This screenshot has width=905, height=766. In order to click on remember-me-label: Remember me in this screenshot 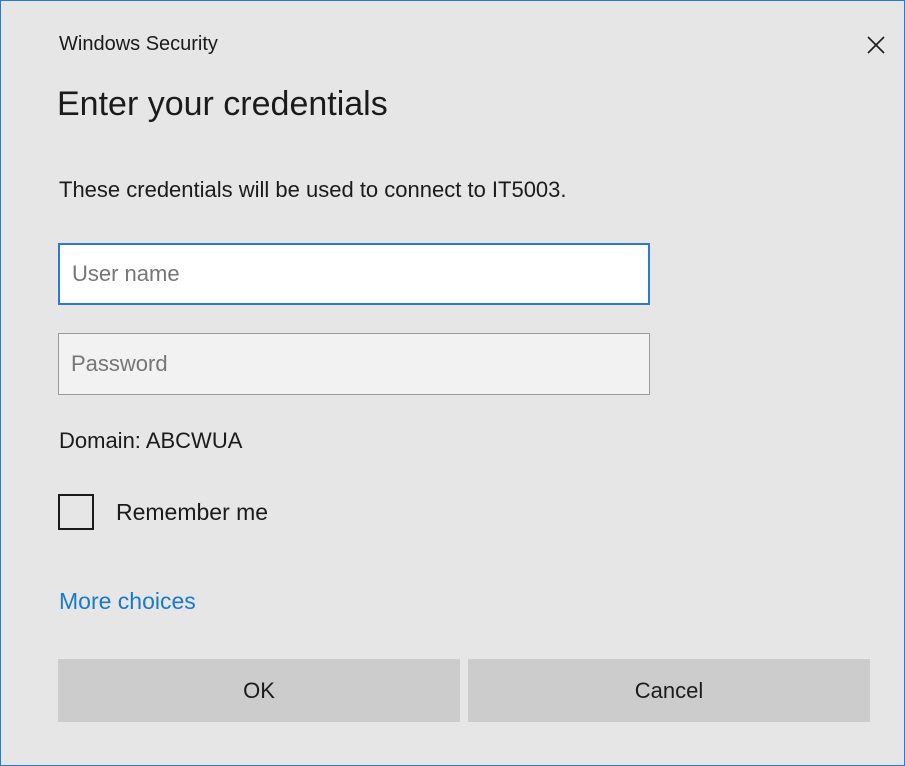, I will do `click(192, 511)`.